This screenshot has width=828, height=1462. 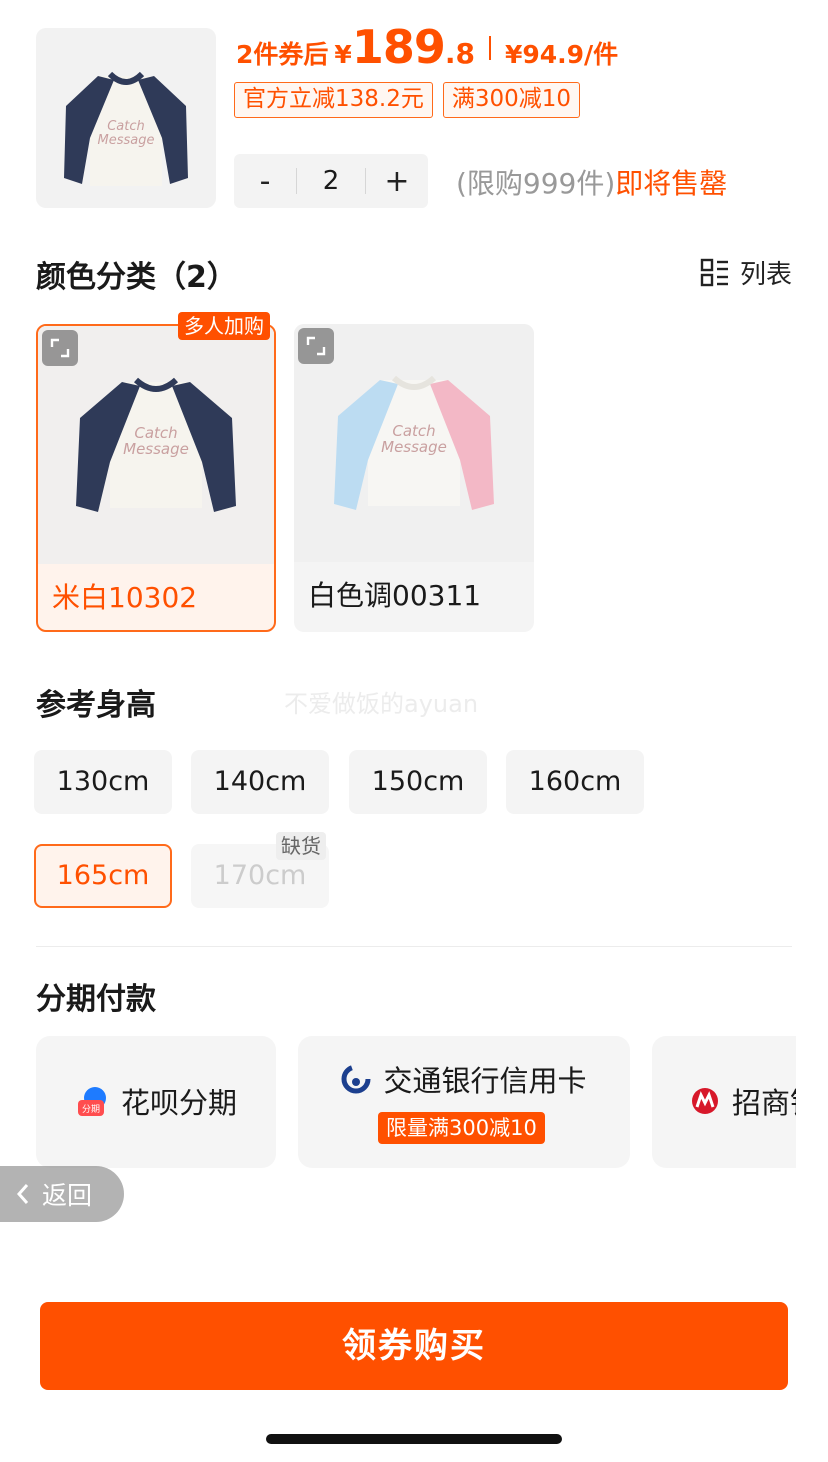 I want to click on list-grid-icon, so click(x=714, y=272).